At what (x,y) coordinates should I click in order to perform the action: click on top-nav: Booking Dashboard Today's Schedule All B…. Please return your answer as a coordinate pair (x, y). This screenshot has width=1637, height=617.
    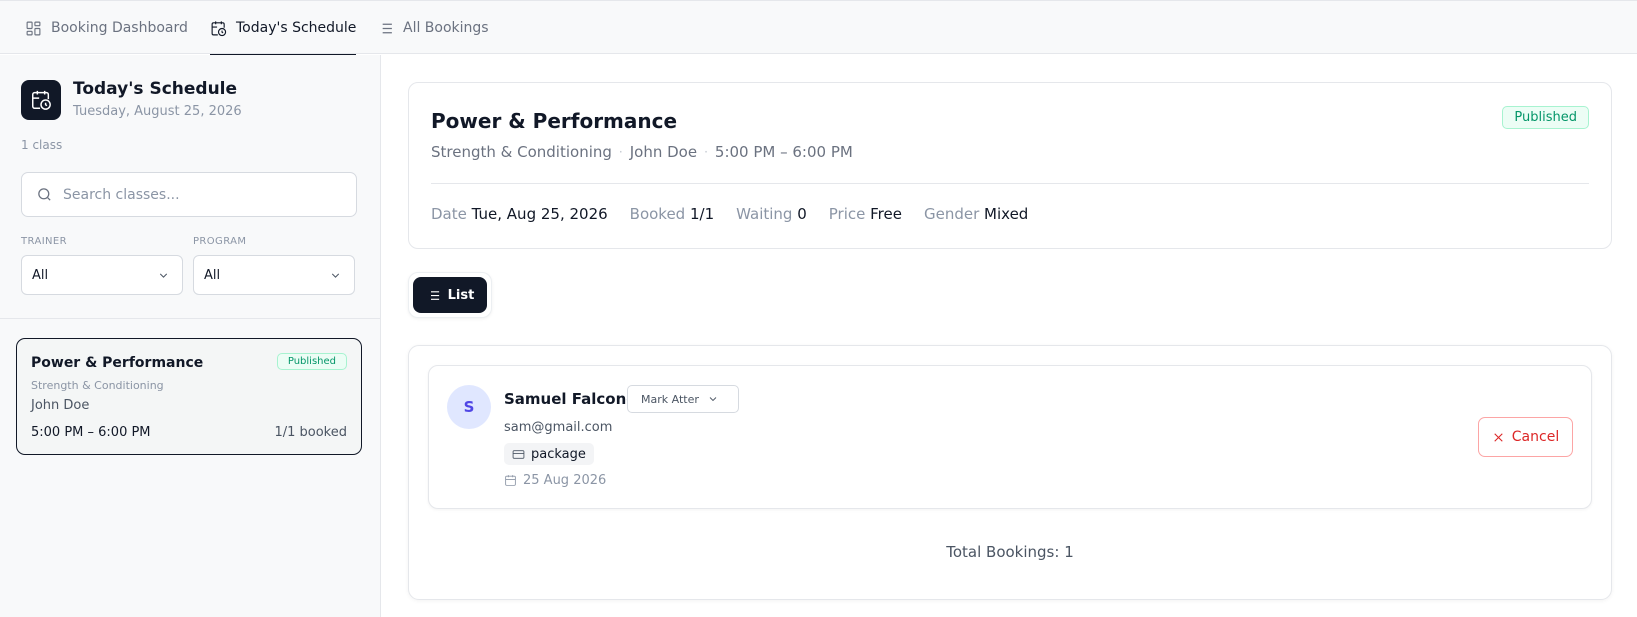
    Looking at the image, I should click on (818, 28).